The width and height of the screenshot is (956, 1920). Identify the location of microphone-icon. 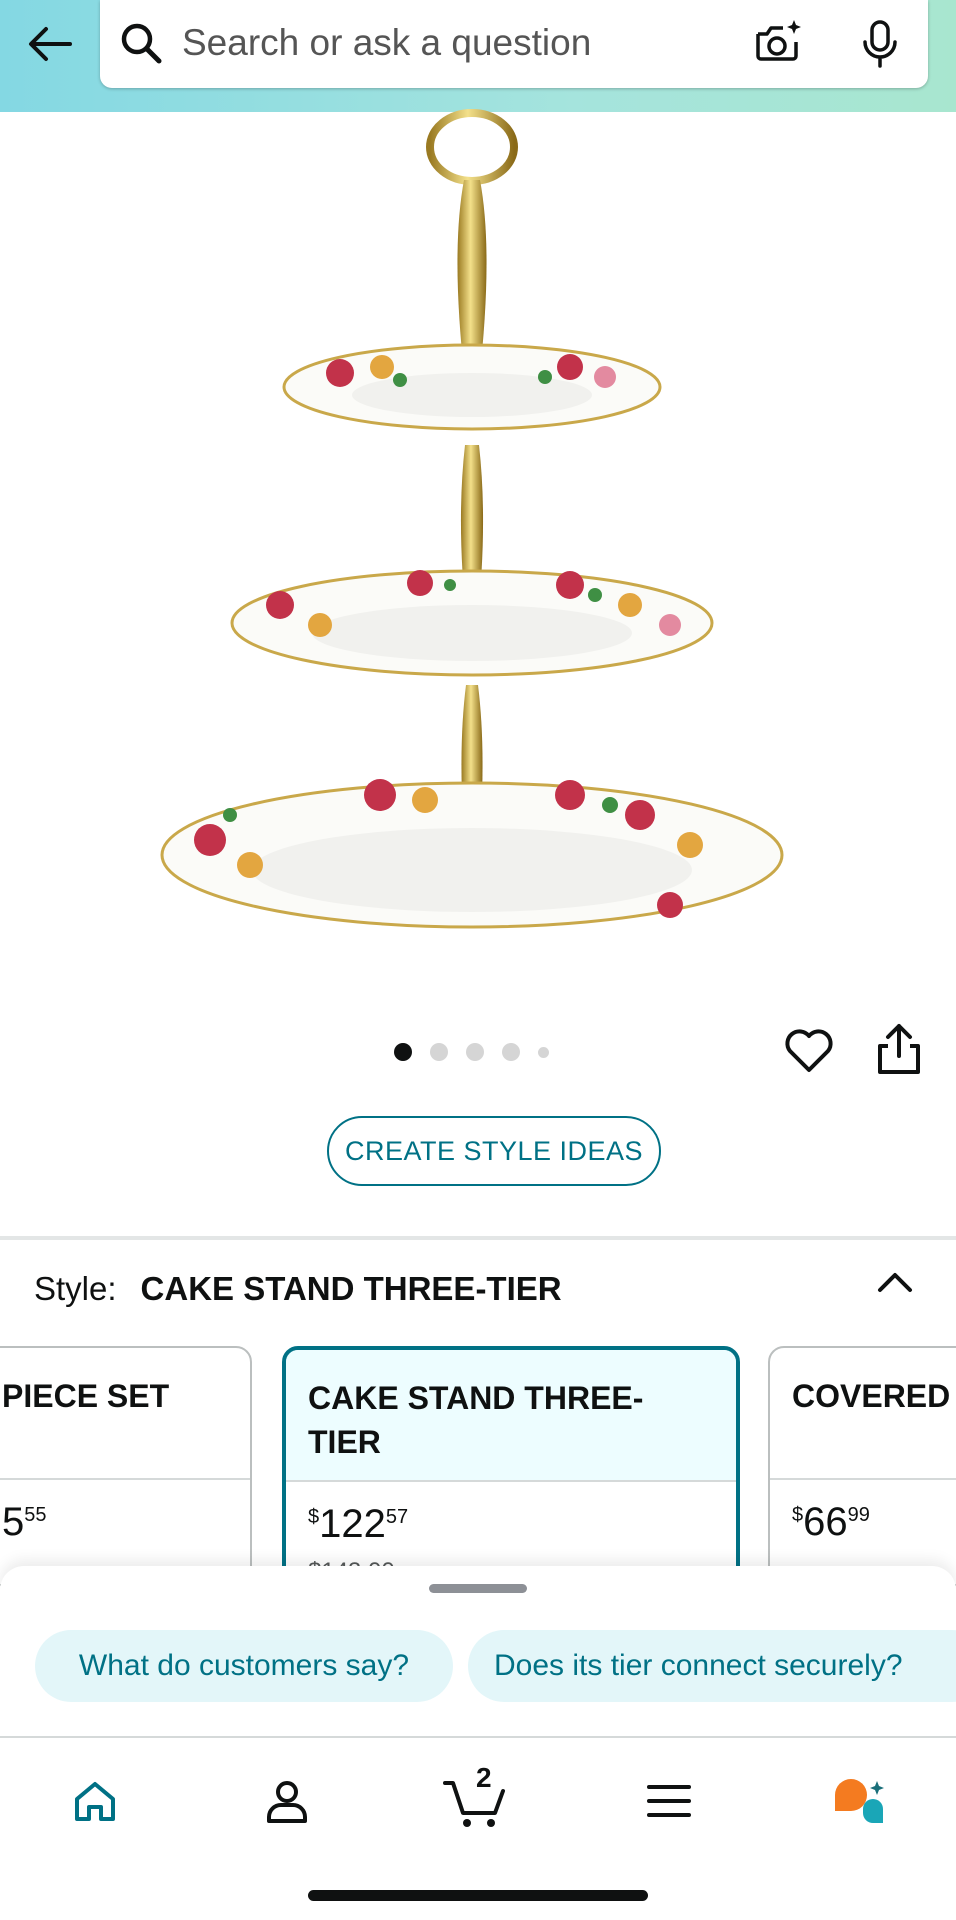
(880, 44).